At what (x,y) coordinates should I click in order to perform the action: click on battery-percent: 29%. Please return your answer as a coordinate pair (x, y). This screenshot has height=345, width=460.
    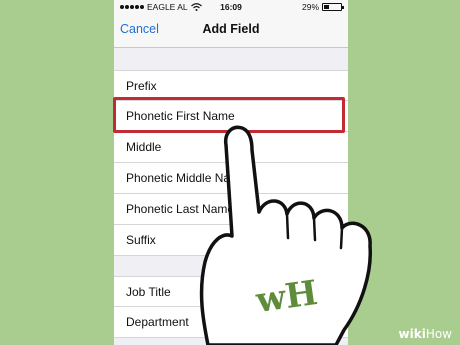
    Looking at the image, I should click on (310, 7).